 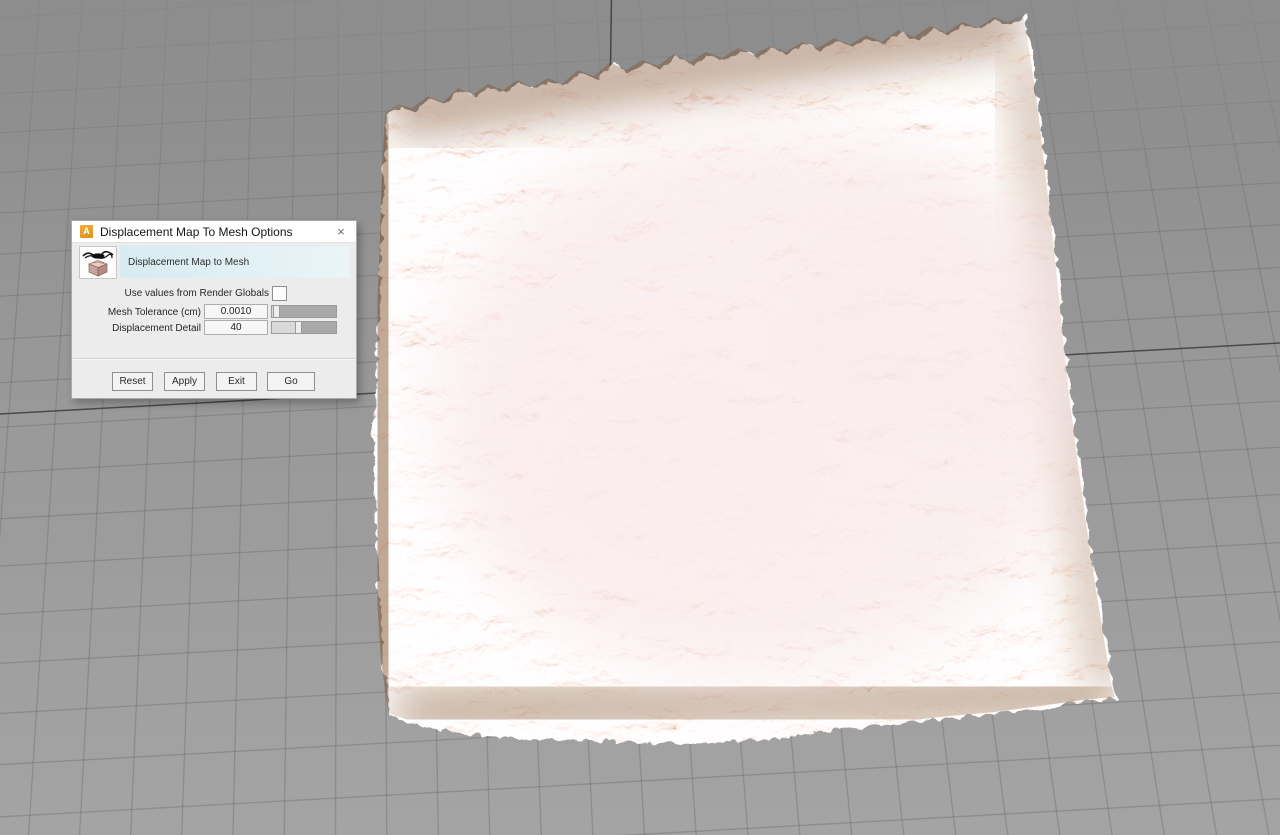 What do you see at coordinates (196, 231) in the screenshot?
I see `dialog-title: Displacement Map To Mesh Options` at bounding box center [196, 231].